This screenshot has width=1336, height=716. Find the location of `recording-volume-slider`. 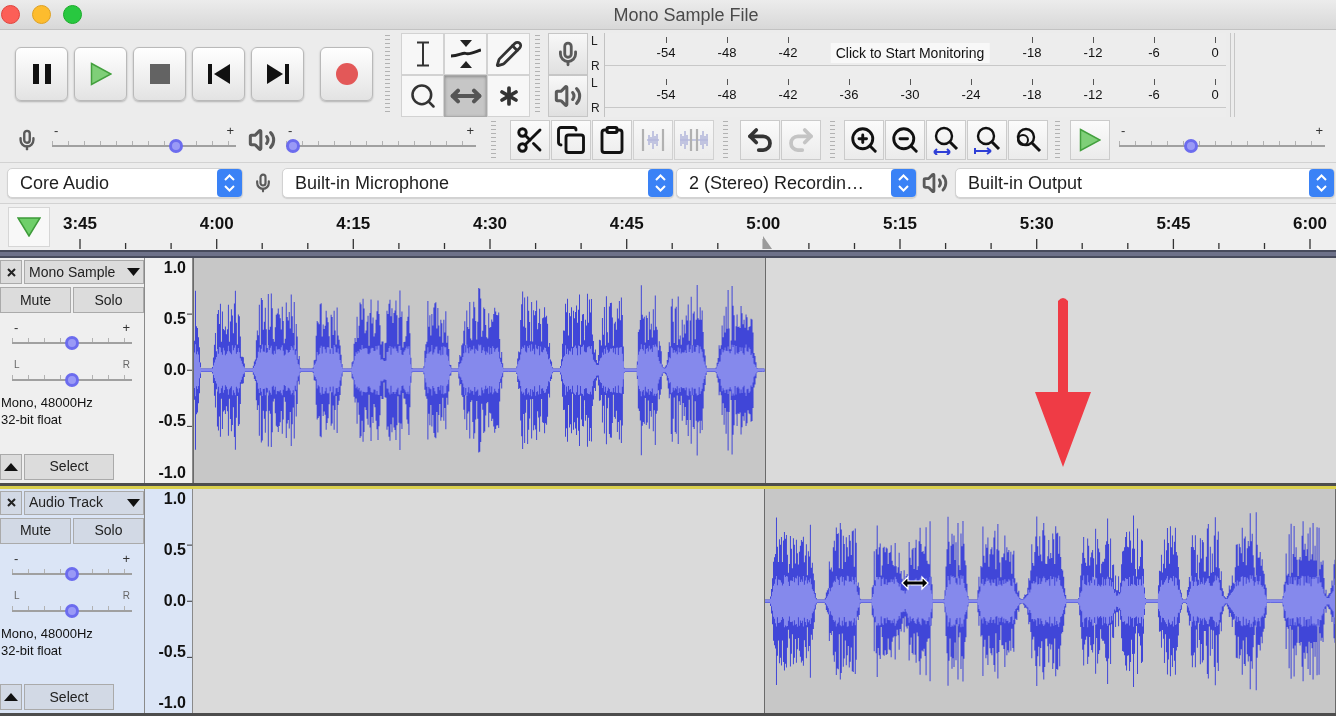

recording-volume-slider is located at coordinates (144, 145).